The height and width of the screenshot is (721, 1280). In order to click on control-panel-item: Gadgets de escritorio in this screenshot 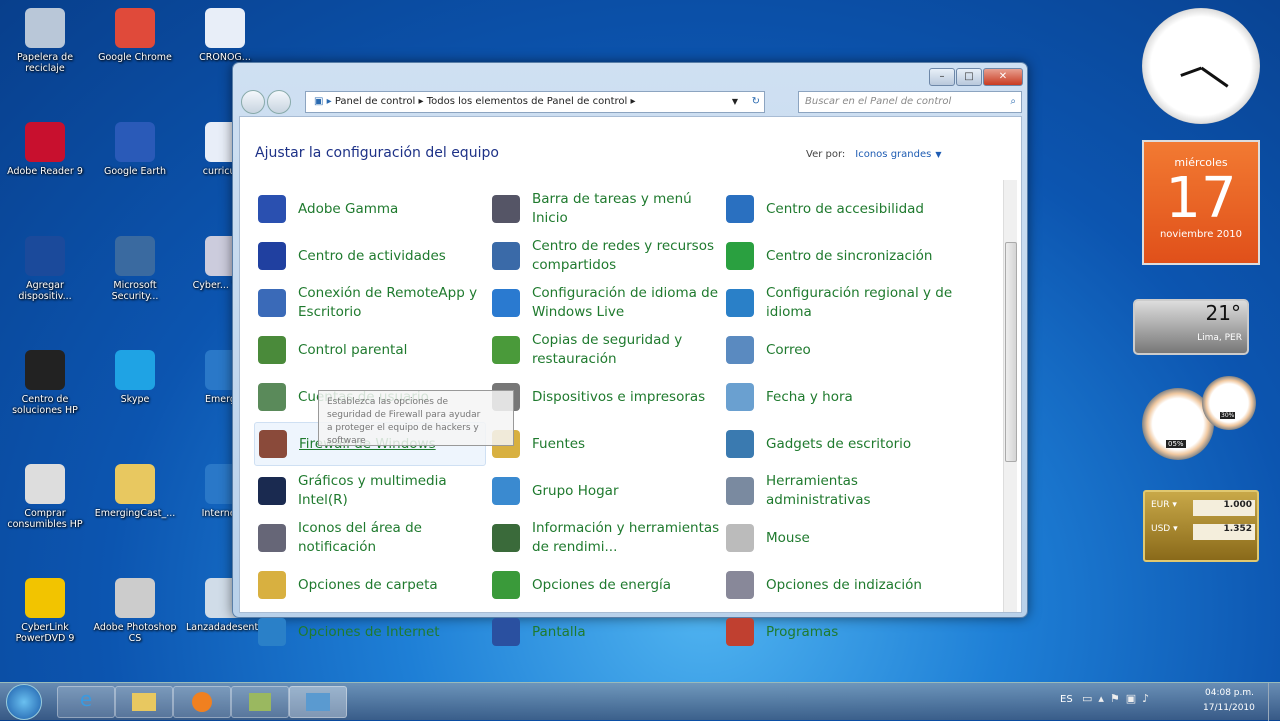, I will do `click(838, 444)`.